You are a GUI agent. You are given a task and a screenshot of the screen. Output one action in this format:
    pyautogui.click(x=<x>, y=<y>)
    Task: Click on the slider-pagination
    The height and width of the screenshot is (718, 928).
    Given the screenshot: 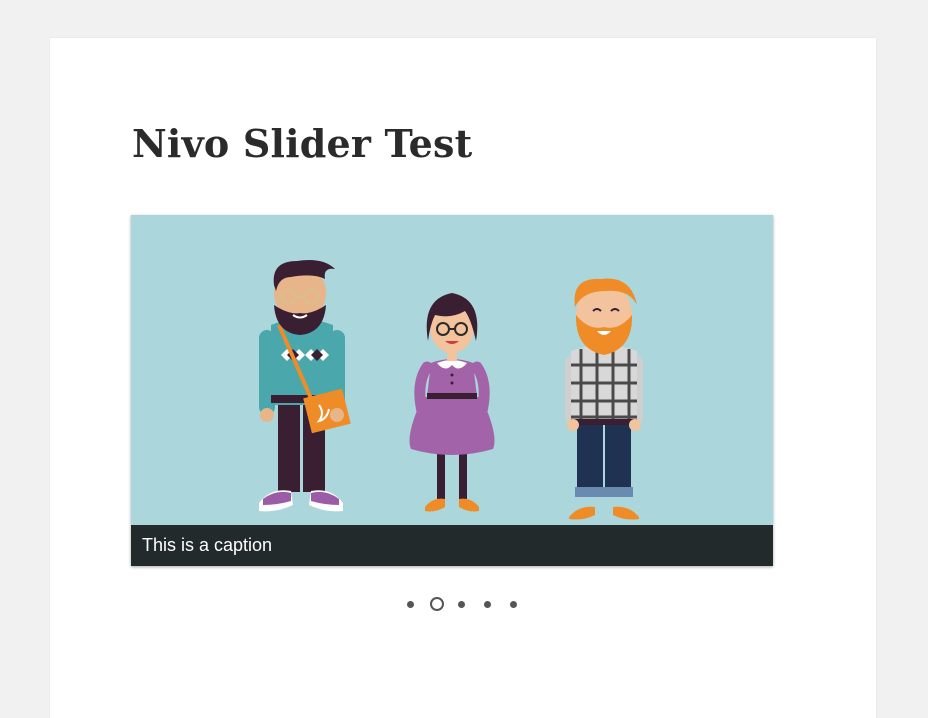 What is the action you would take?
    pyautogui.click(x=465, y=605)
    